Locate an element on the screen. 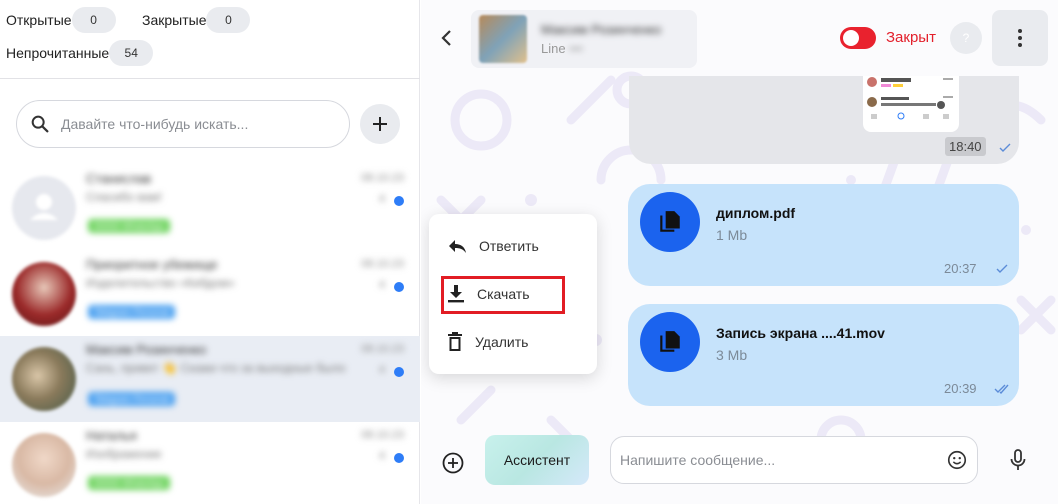 This screenshot has height=504, width=1058. conversation-header: Максим Розинченко Line ••• Закрыт ? is located at coordinates (739, 38).